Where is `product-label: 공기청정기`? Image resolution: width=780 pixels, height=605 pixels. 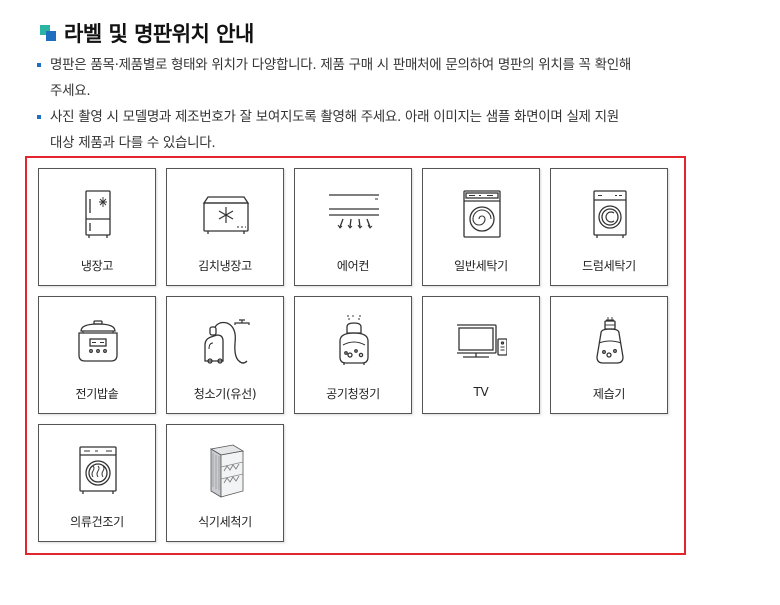 product-label: 공기청정기 is located at coordinates (353, 394).